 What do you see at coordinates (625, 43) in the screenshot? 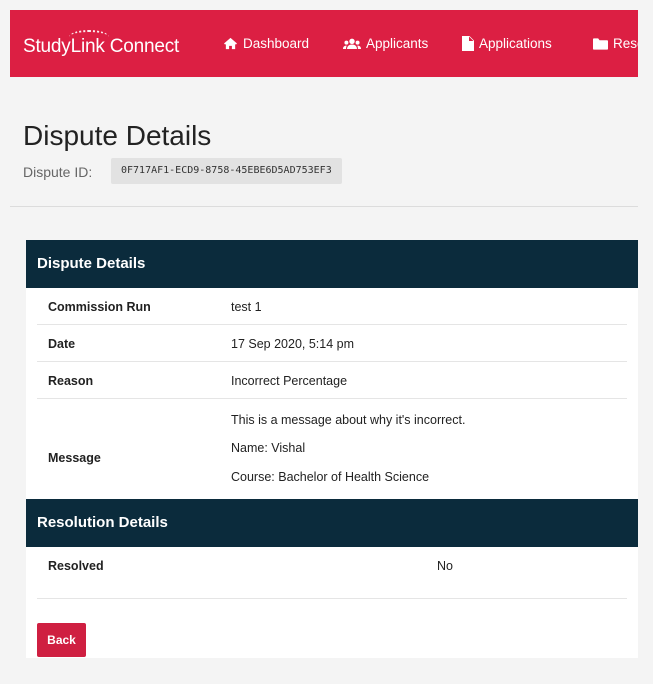
I see `nav-item-label: Resou` at bounding box center [625, 43].